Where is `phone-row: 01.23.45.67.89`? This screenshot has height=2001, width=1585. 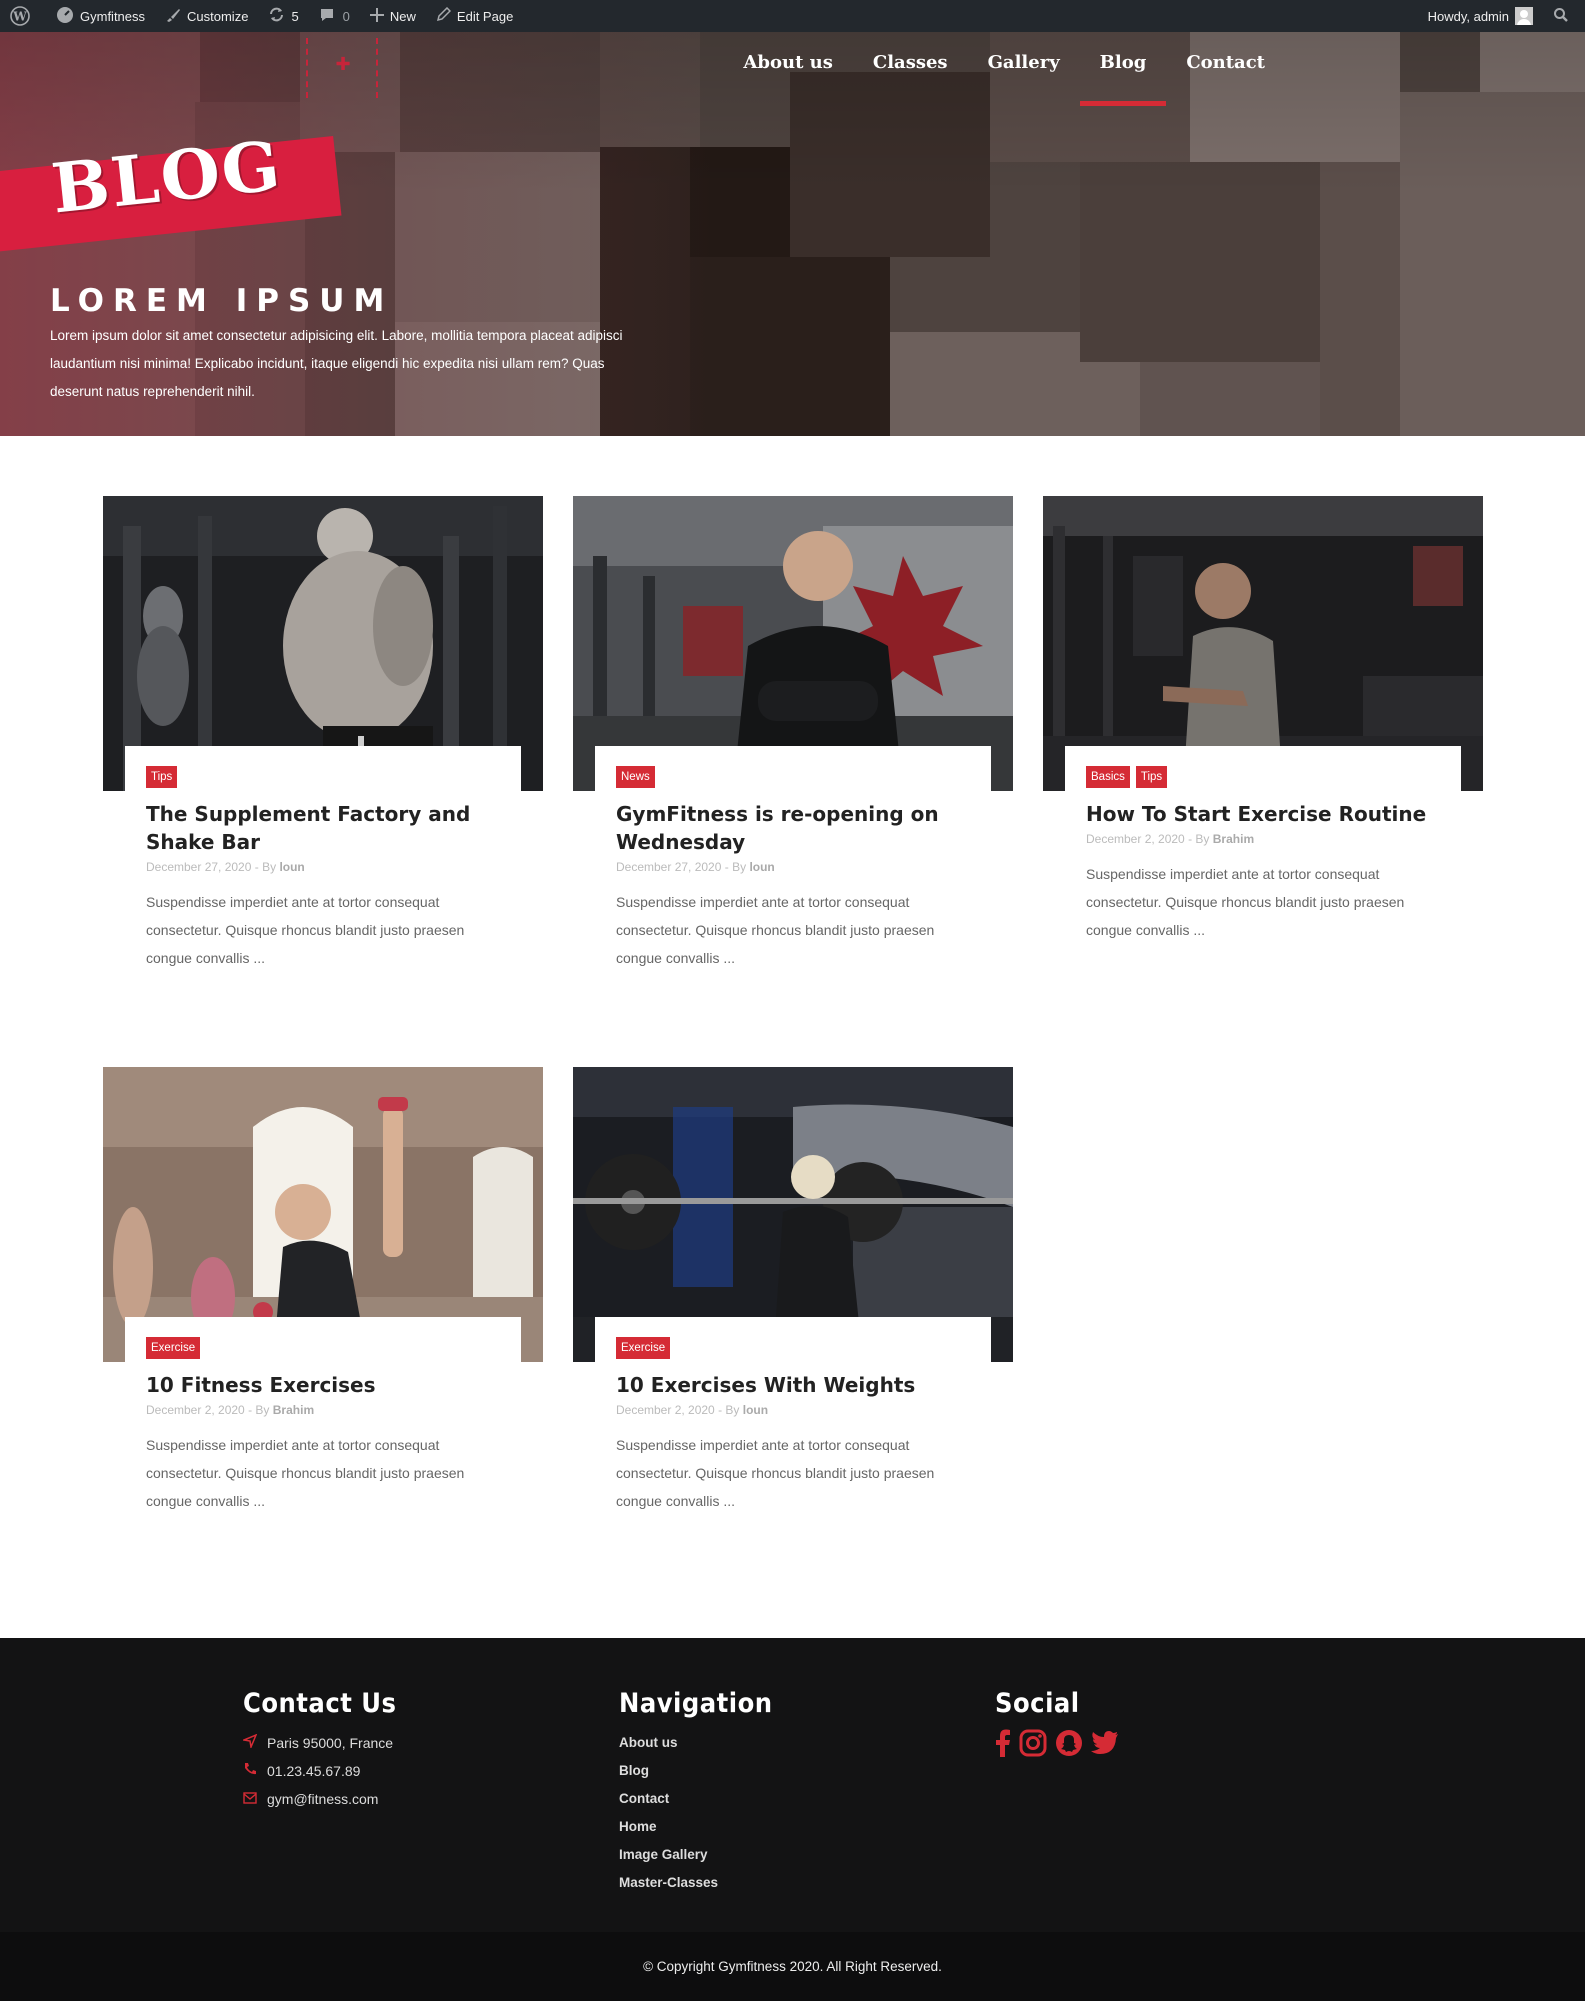 phone-row: 01.23.45.67.89 is located at coordinates (319, 1771).